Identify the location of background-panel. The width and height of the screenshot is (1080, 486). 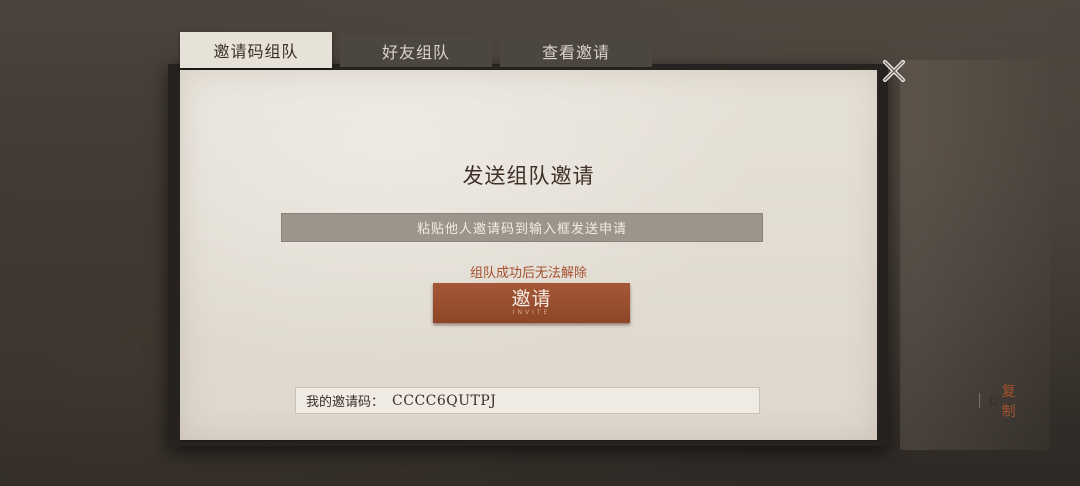
(975, 255).